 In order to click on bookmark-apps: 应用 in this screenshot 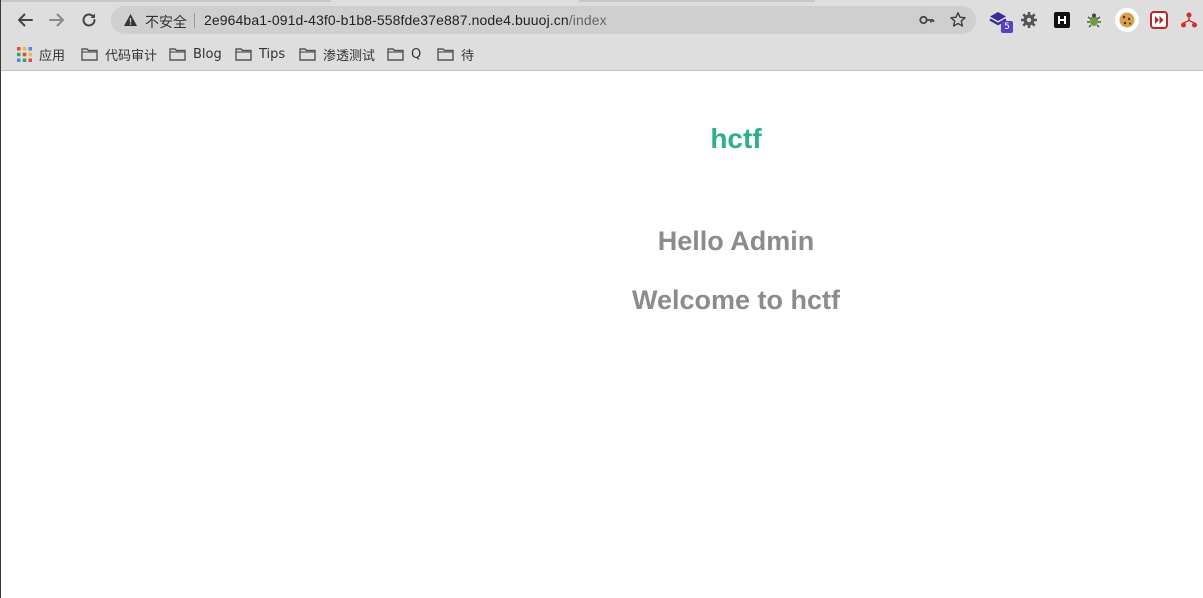, I will do `click(41, 54)`.